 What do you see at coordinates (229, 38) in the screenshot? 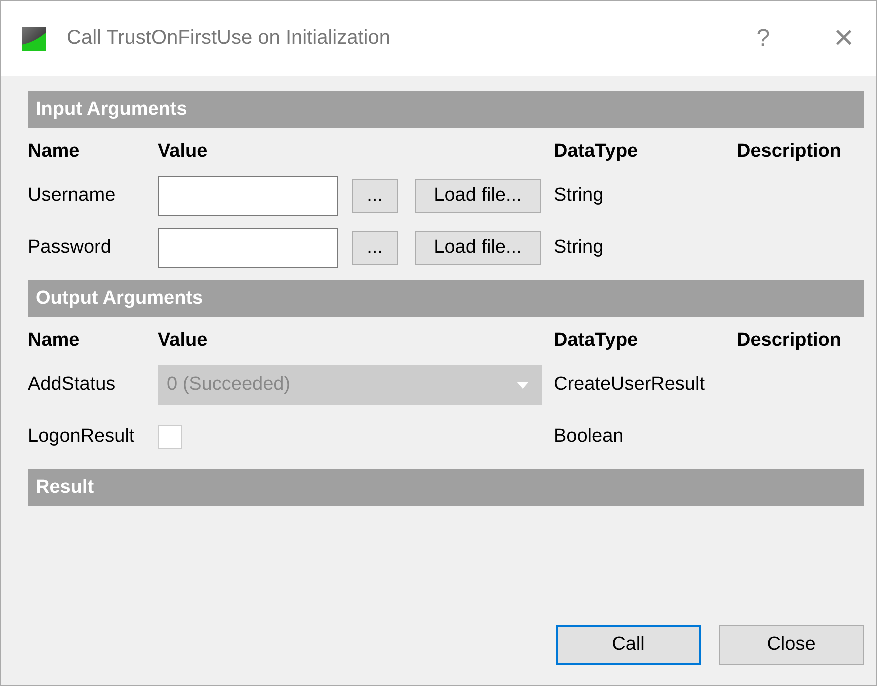
I see `window-title: Call TrustOnFirstUse on Initialization` at bounding box center [229, 38].